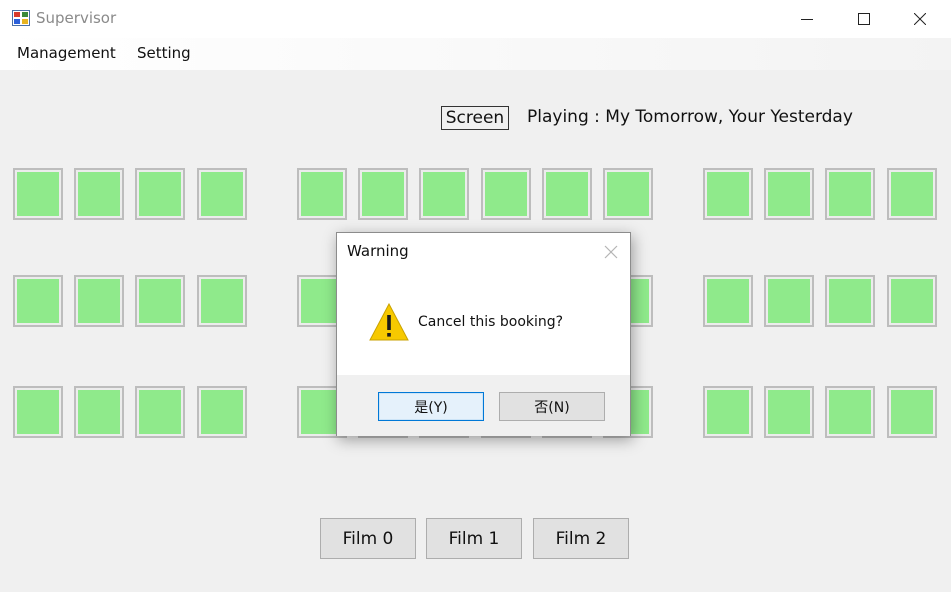 The image size is (951, 592). Describe the element at coordinates (611, 252) in the screenshot. I see `dialog-close-icon` at that location.